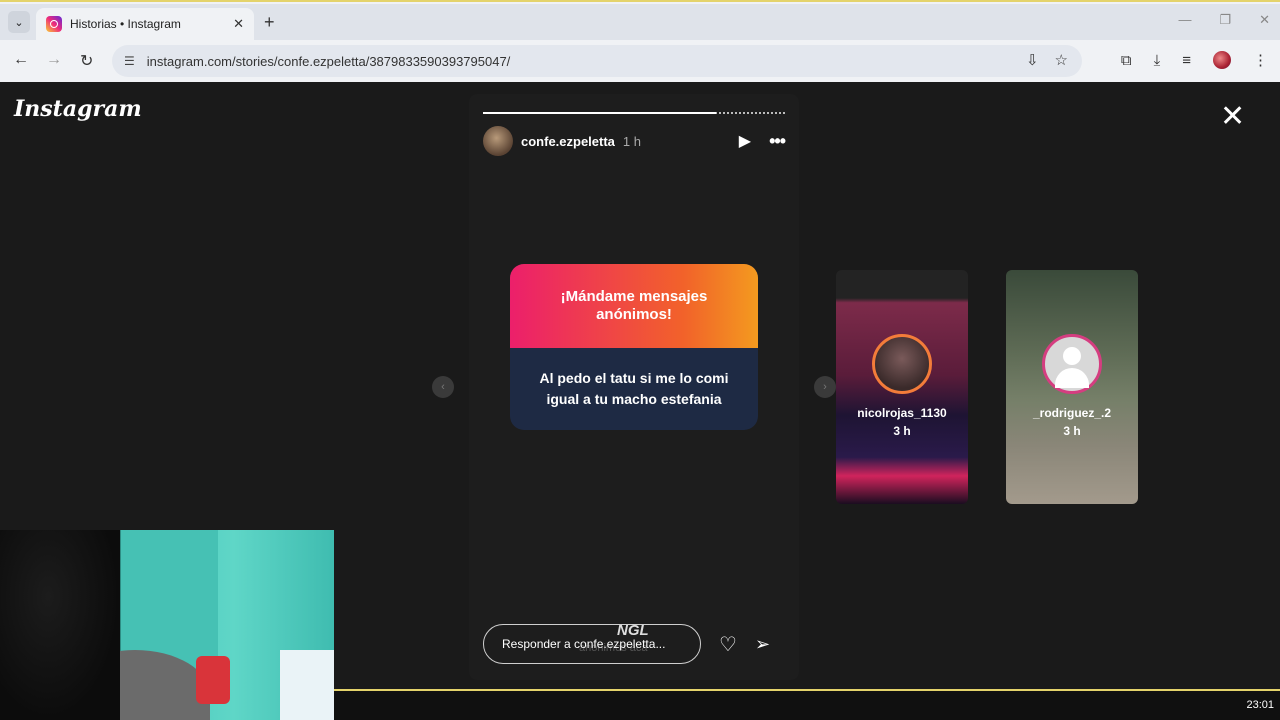 The image size is (1280, 720). I want to click on story-time: 1 h, so click(631, 141).